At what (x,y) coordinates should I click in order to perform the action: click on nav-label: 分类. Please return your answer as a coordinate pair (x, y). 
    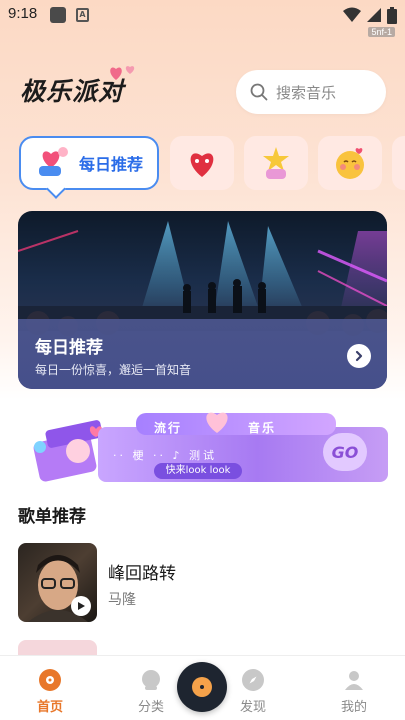
    Looking at the image, I should click on (150, 707).